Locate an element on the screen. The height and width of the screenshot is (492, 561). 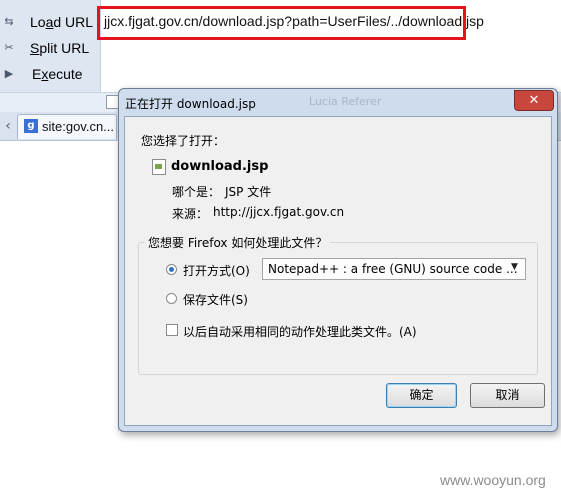
open-with-label: 打开方式(O) is located at coordinates (216, 270).